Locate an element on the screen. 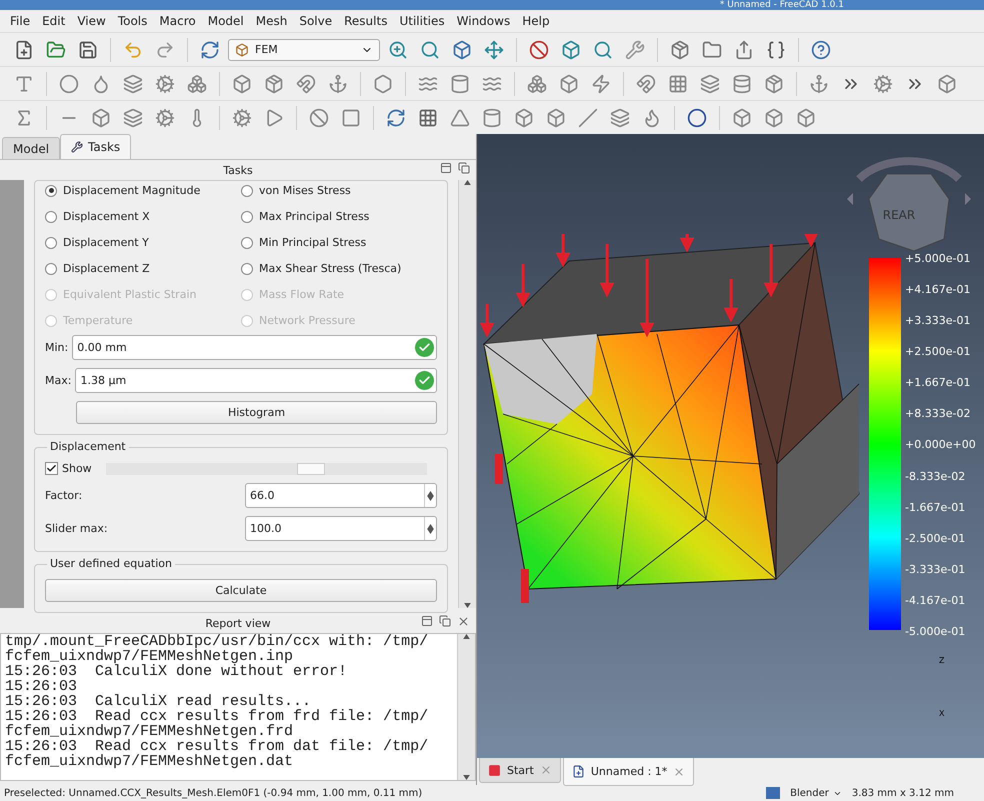  navigation-style: Blender is located at coordinates (816, 793).